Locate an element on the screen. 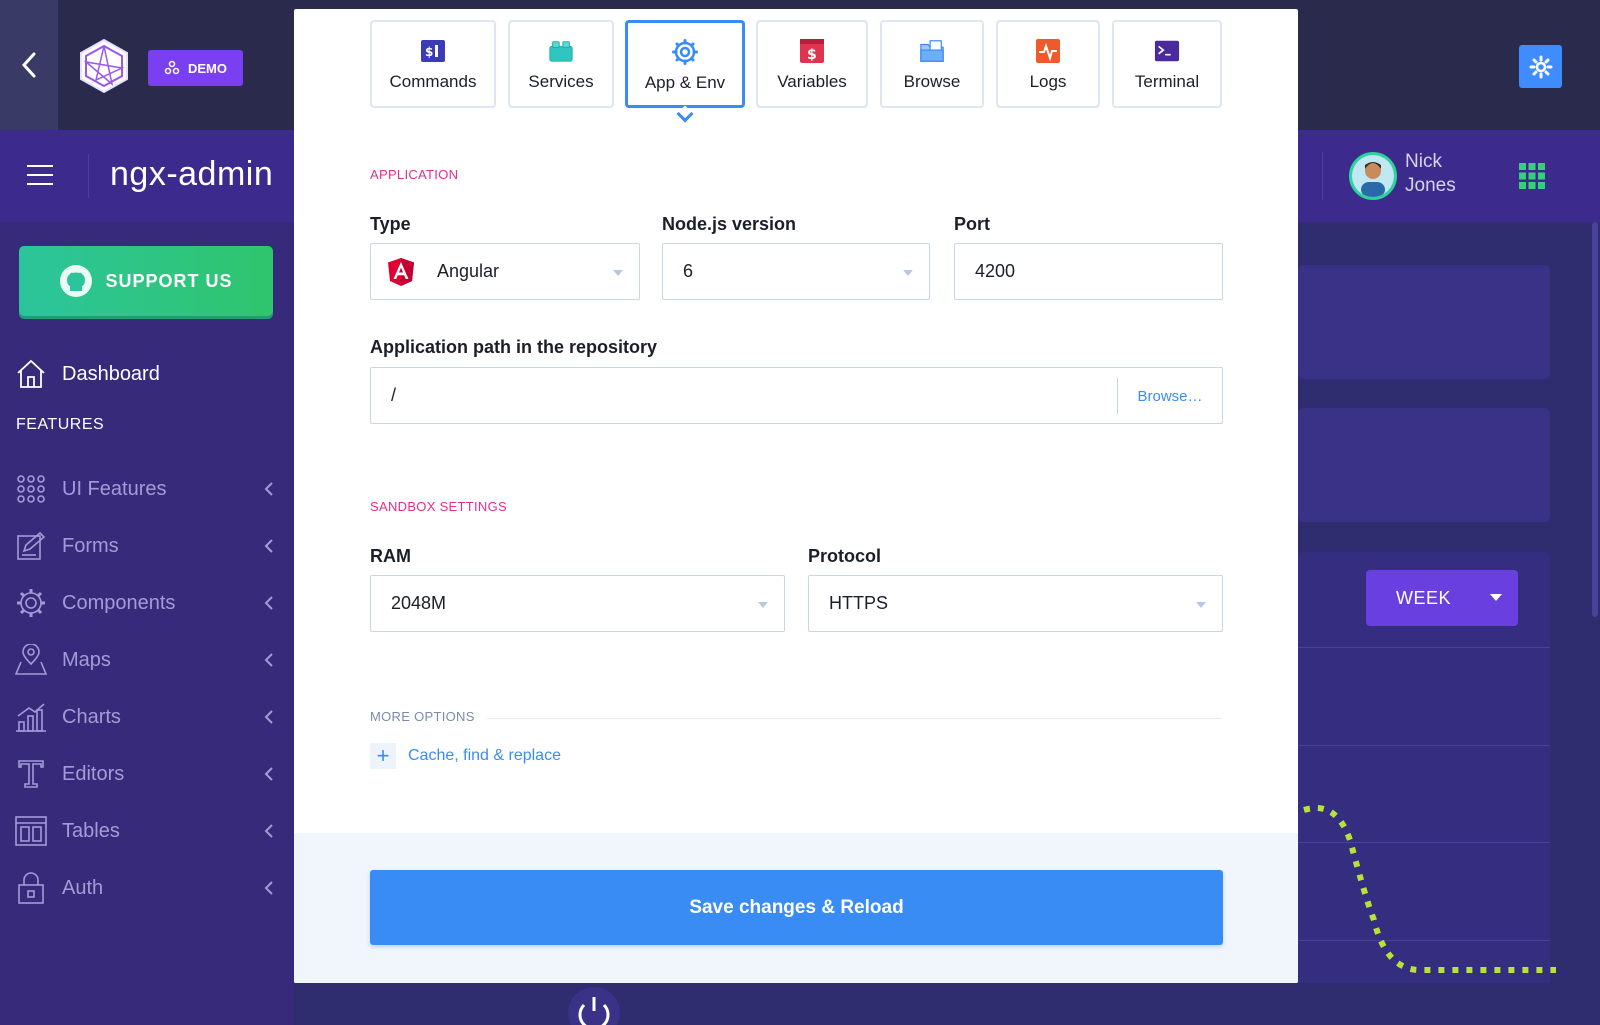 Image resolution: width=1600 pixels, height=1025 pixels. back-button is located at coordinates (29, 65).